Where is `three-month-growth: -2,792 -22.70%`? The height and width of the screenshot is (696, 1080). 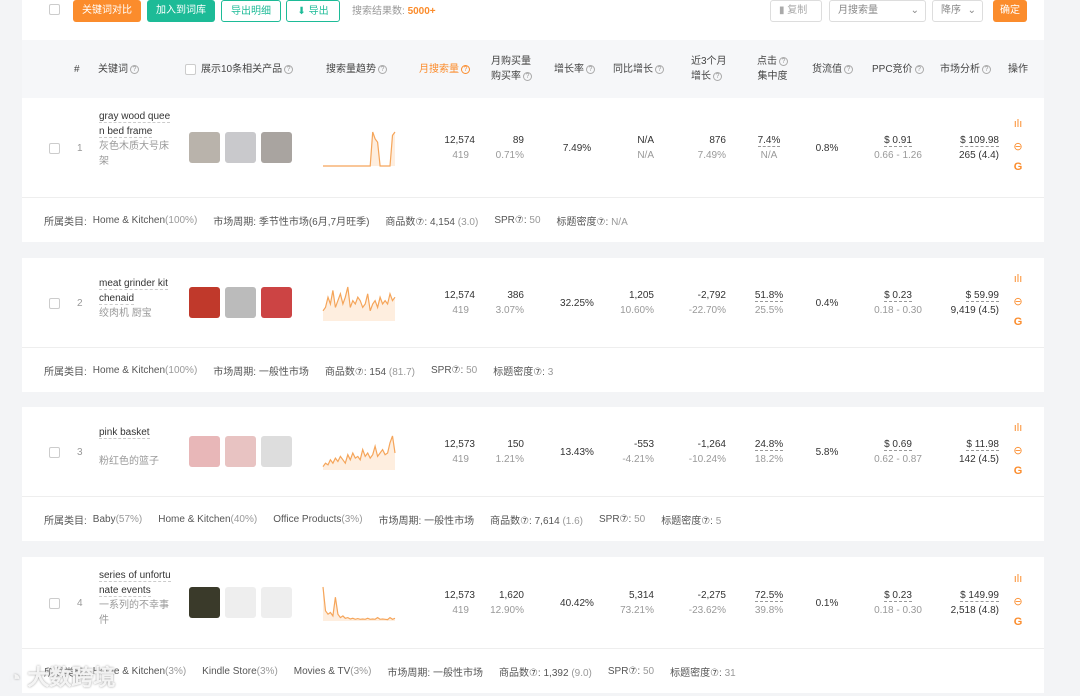
three-month-growth: -2,792 -22.70% is located at coordinates (707, 303).